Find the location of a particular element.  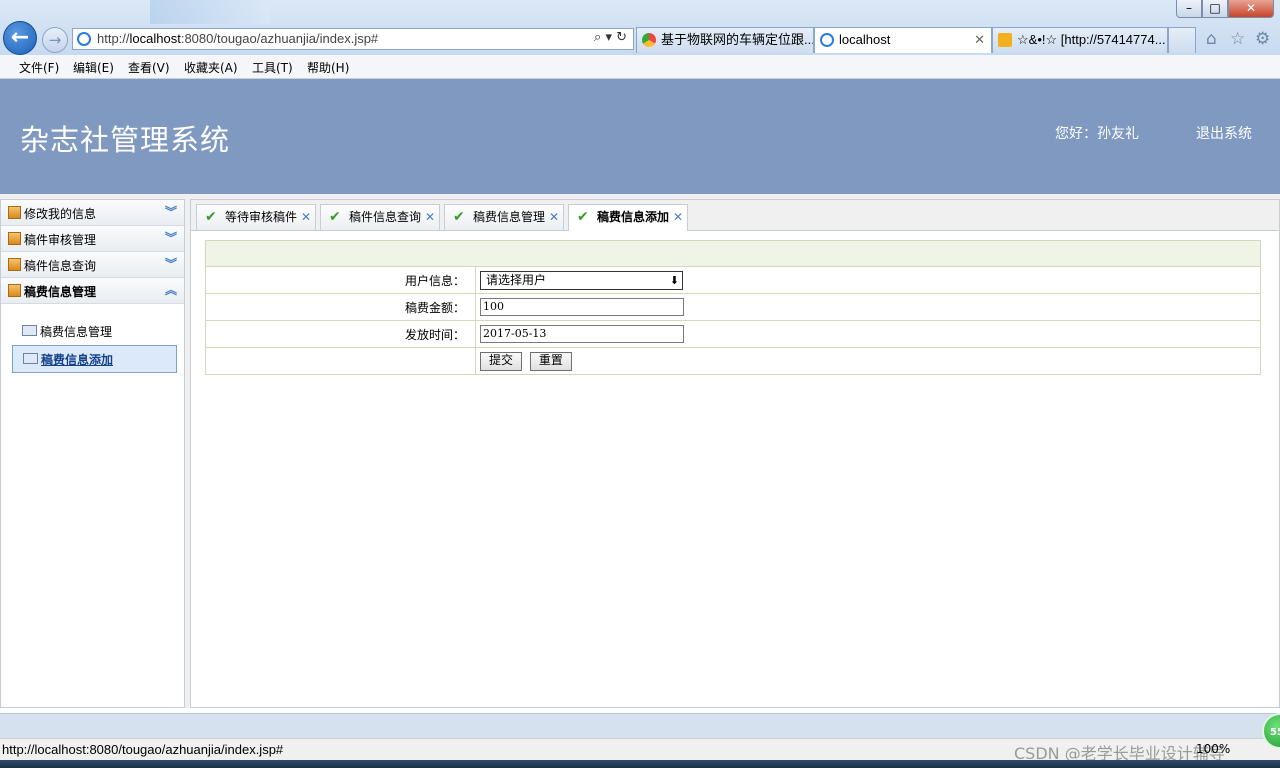

tab-manuscript-query: ✔ 稿件信息查询 ✕ is located at coordinates (380, 217).